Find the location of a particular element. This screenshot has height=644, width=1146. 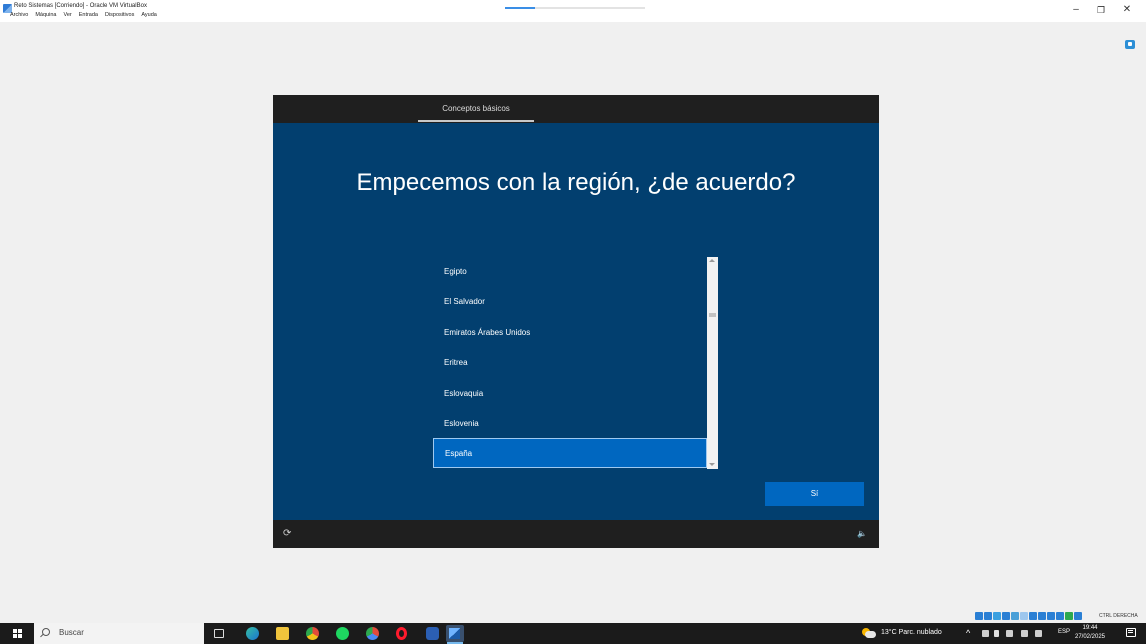

word-icon is located at coordinates (432, 633).